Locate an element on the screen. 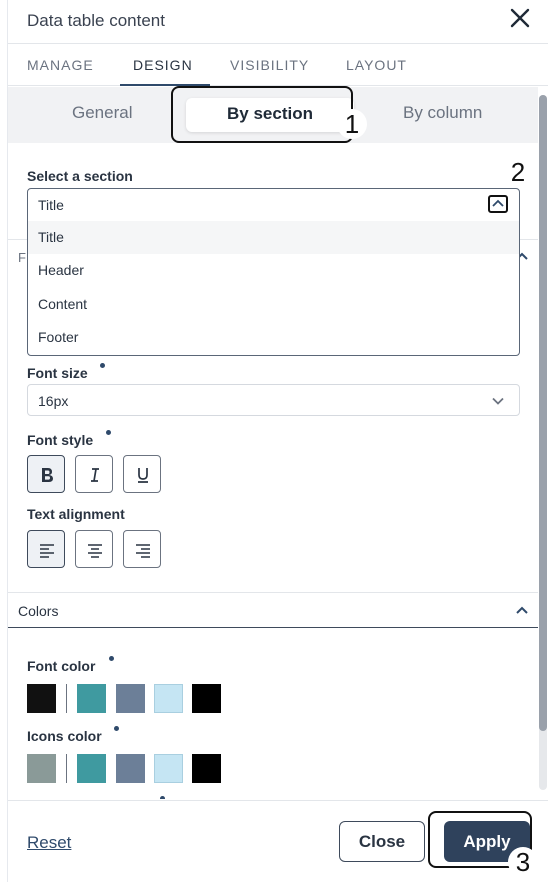 The width and height of the screenshot is (549, 882). tab-layout: LAYOUT is located at coordinates (376, 65).